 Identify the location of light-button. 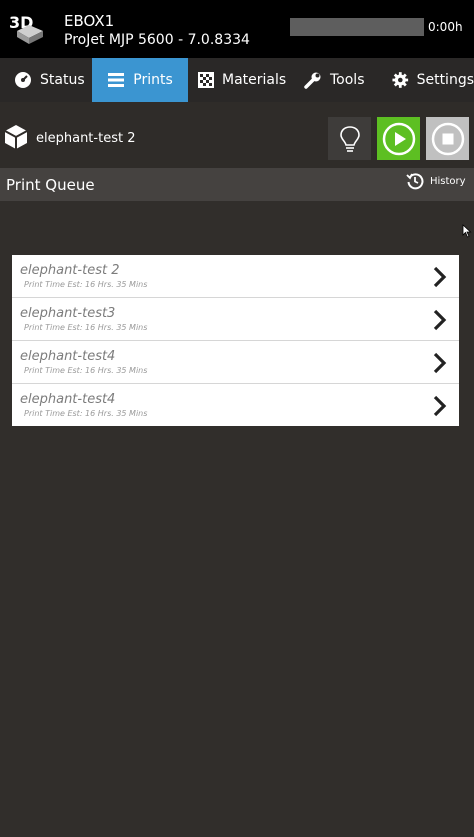
(349, 138).